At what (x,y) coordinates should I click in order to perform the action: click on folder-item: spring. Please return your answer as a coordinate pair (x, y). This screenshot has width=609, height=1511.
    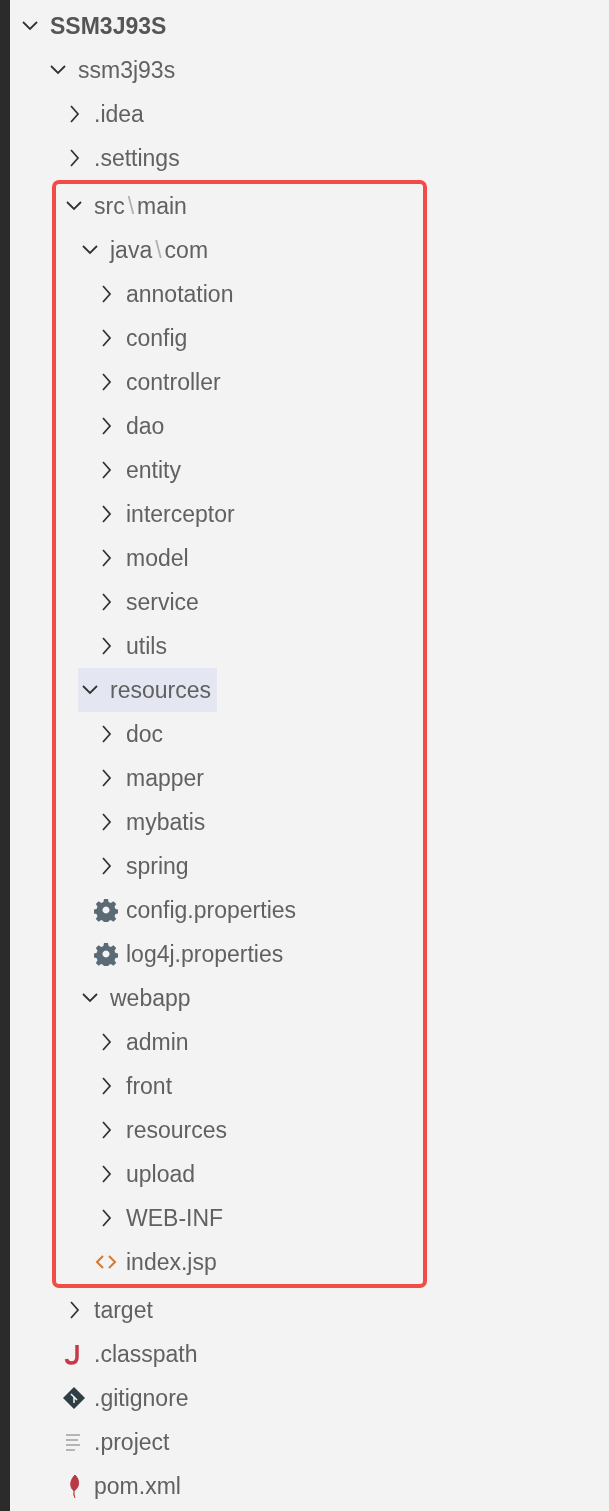
    Looking at the image, I should click on (144, 866).